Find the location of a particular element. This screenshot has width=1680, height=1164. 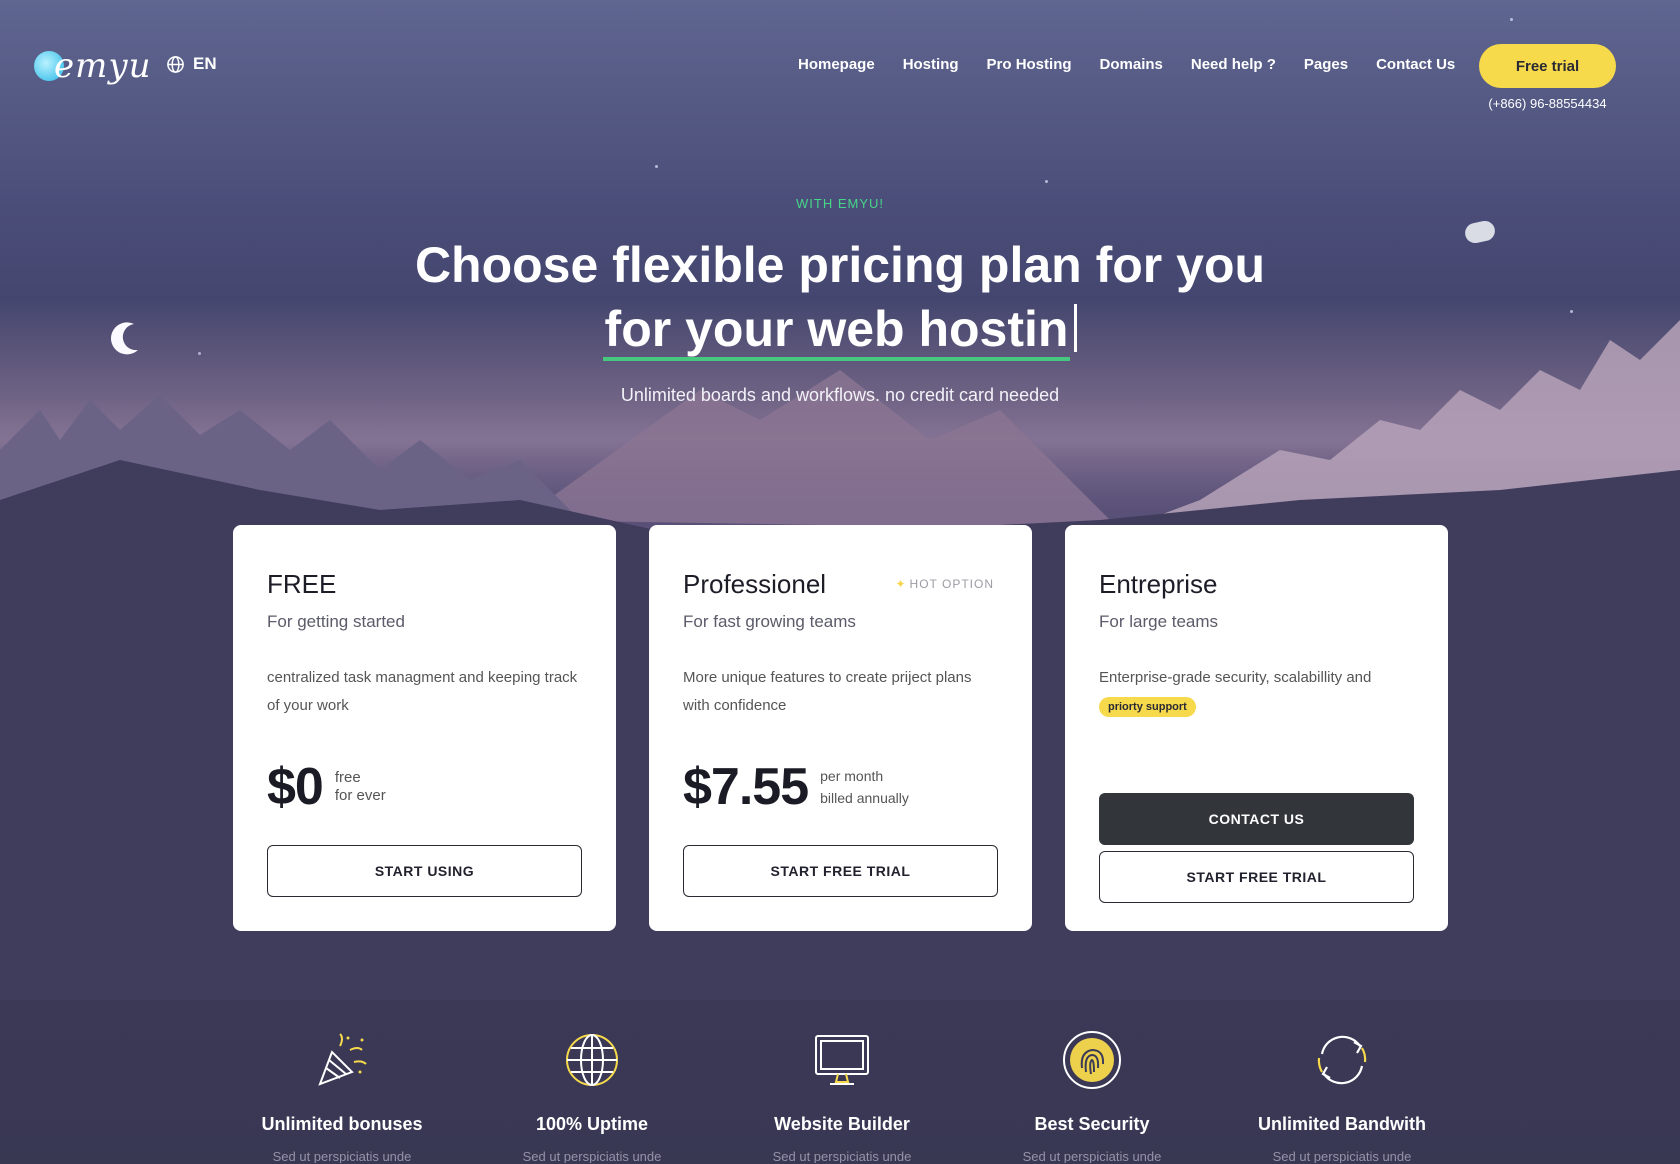

typing-caret is located at coordinates (1076, 328).